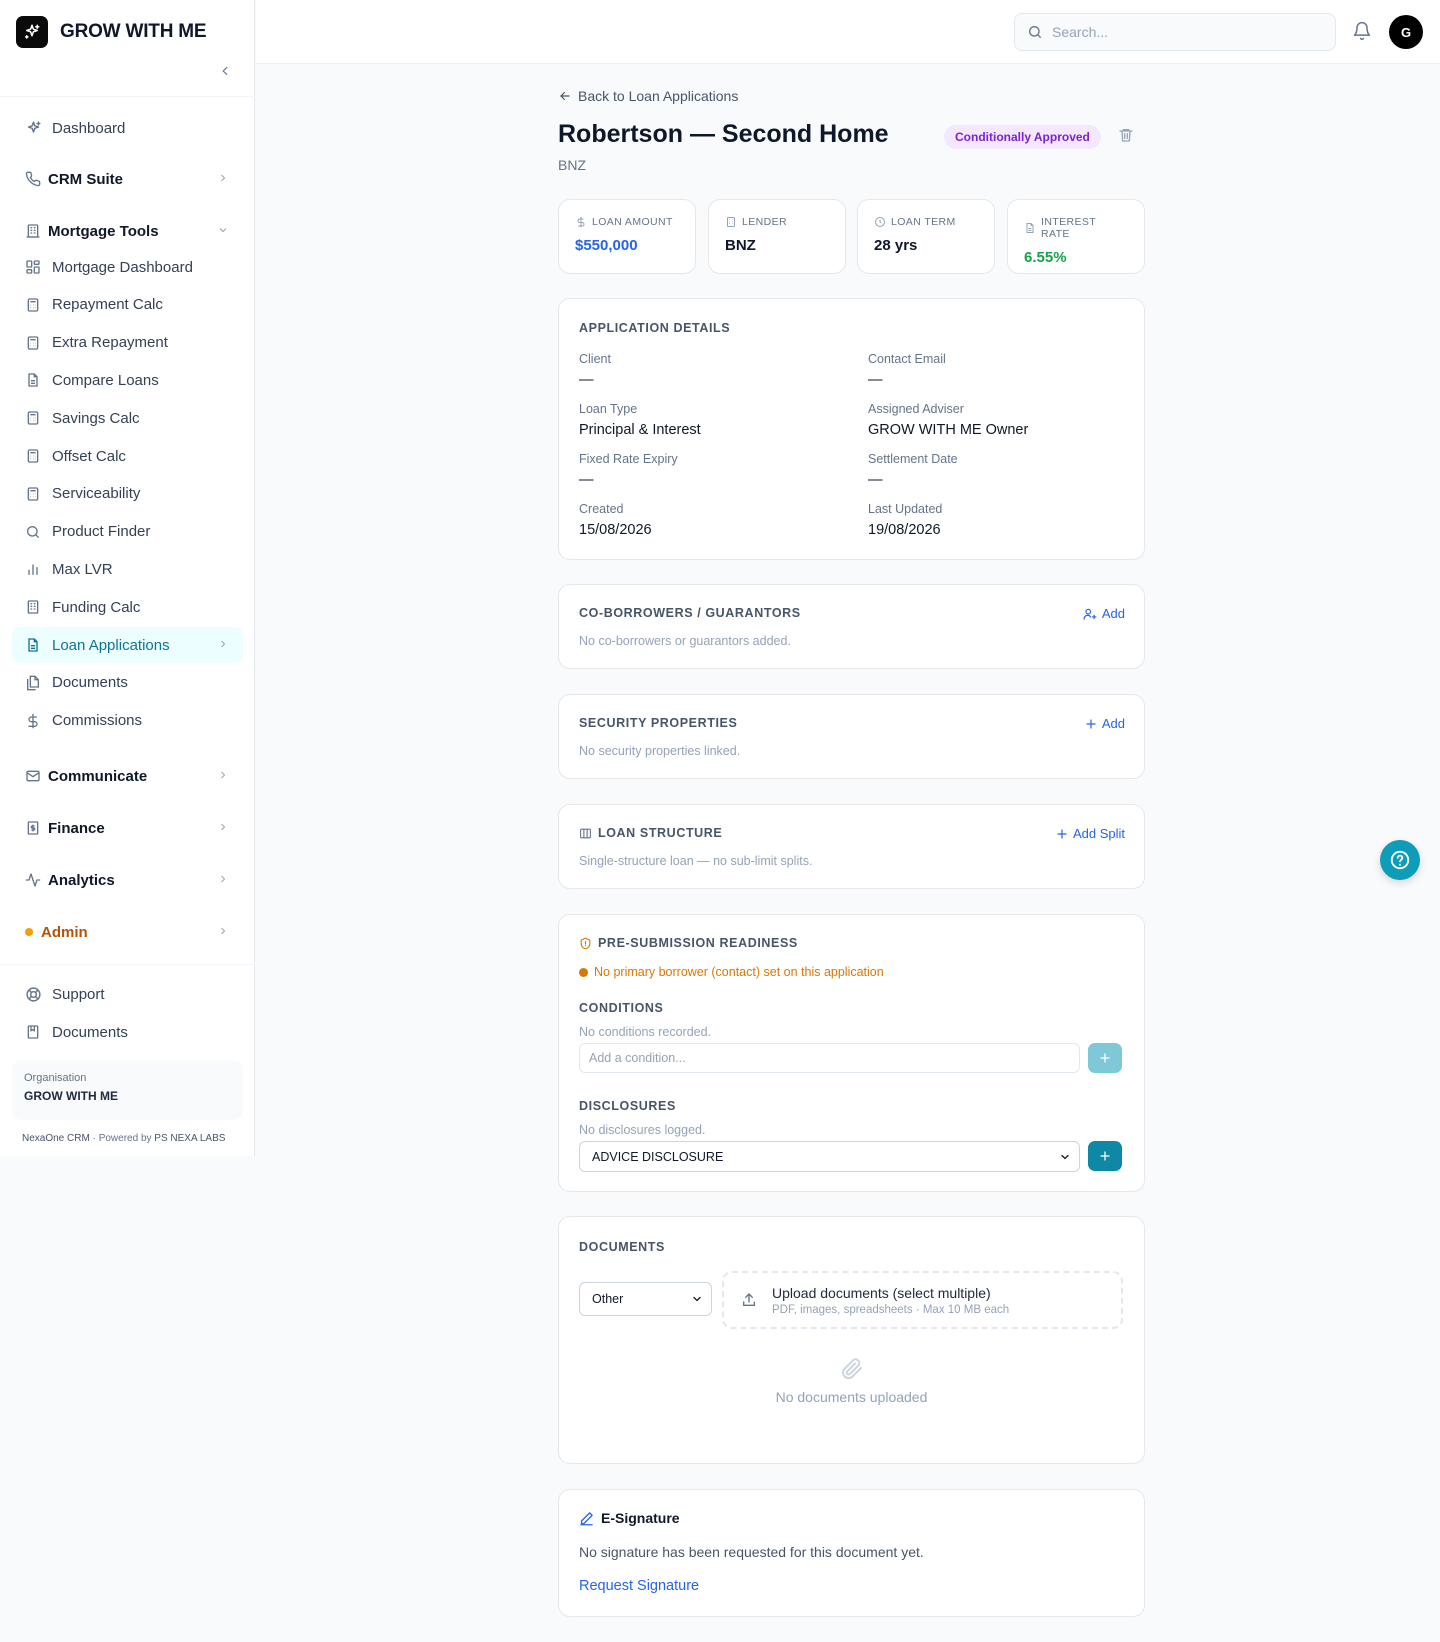 The image size is (1440, 1642). What do you see at coordinates (621, 1008) in the screenshot?
I see `conditions-heading: CONDITIONS` at bounding box center [621, 1008].